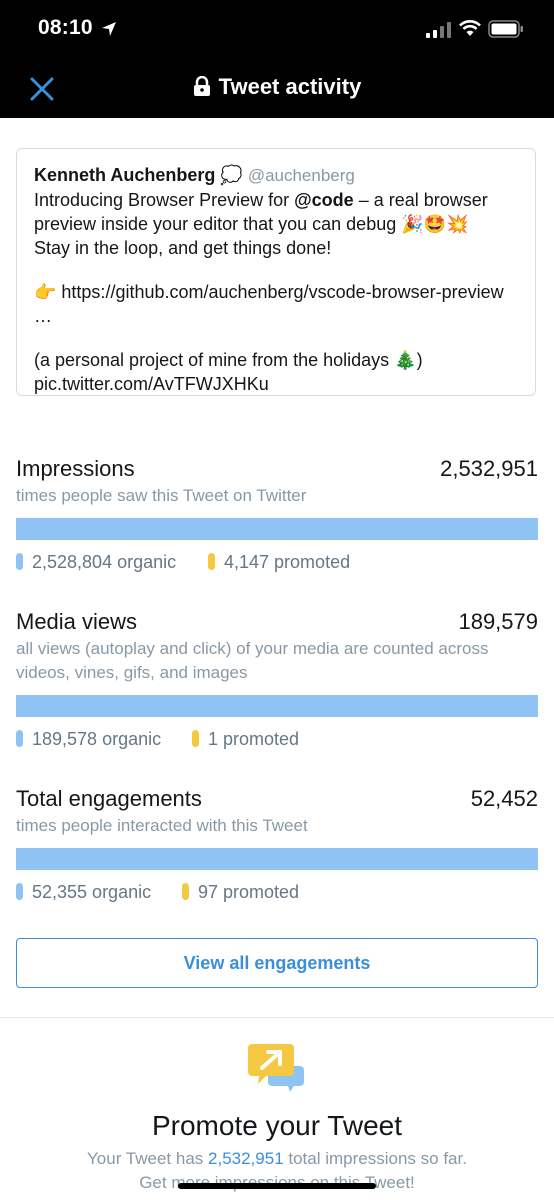 The height and width of the screenshot is (1200, 554). Describe the element at coordinates (92, 892) in the screenshot. I see `engagements-organic-text: 52,355 organic` at that location.